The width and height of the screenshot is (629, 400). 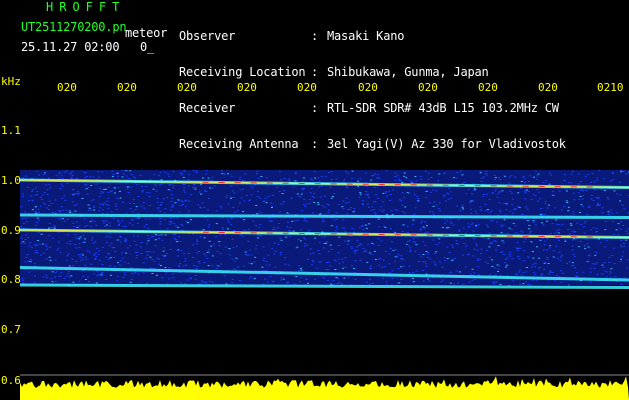 What do you see at coordinates (74, 27) in the screenshot?
I see `file-name: UT2511270200.pn` at bounding box center [74, 27].